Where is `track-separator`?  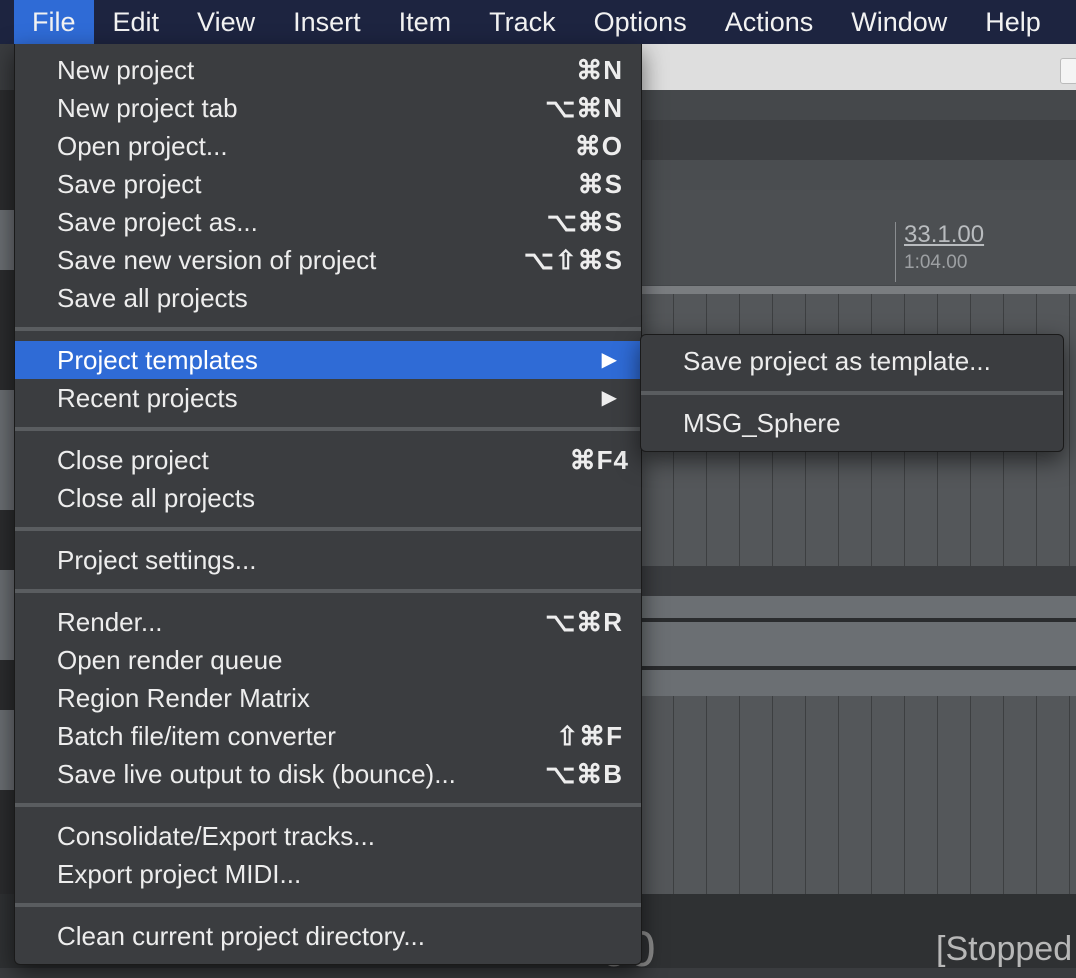 track-separator is located at coordinates (858, 290).